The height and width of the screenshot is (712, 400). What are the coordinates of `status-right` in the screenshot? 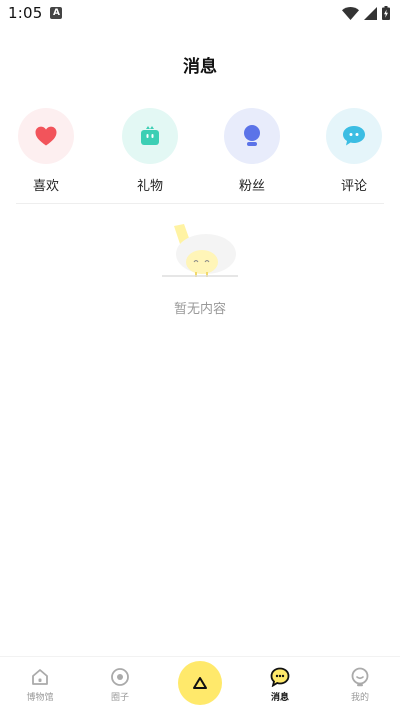 It's located at (366, 13).